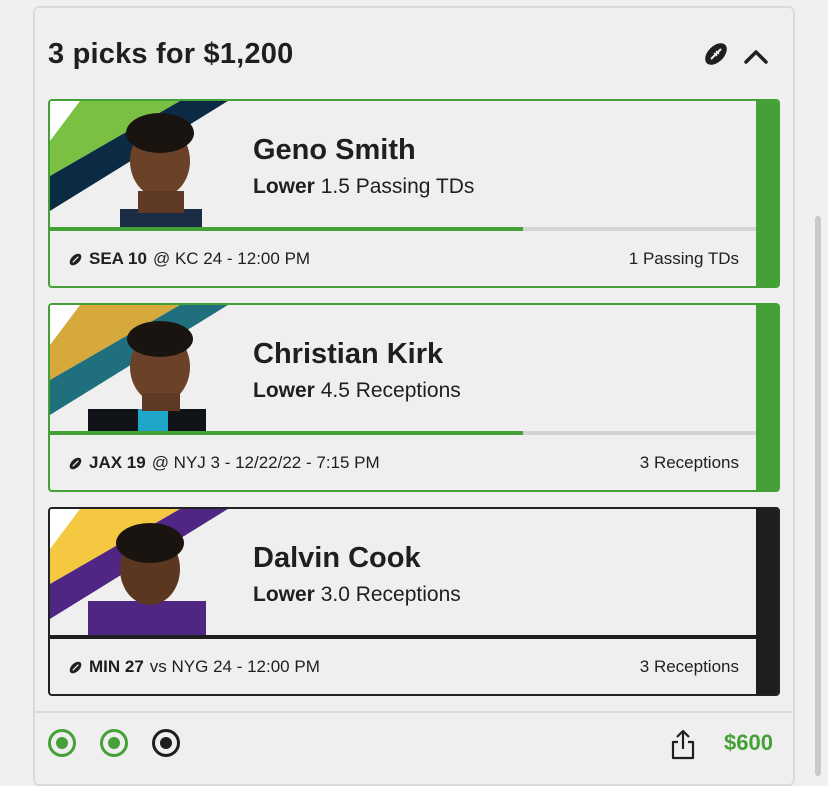 The width and height of the screenshot is (828, 786). What do you see at coordinates (231, 258) in the screenshot?
I see `matchup: @ KC 24 - 12:00 PM` at bounding box center [231, 258].